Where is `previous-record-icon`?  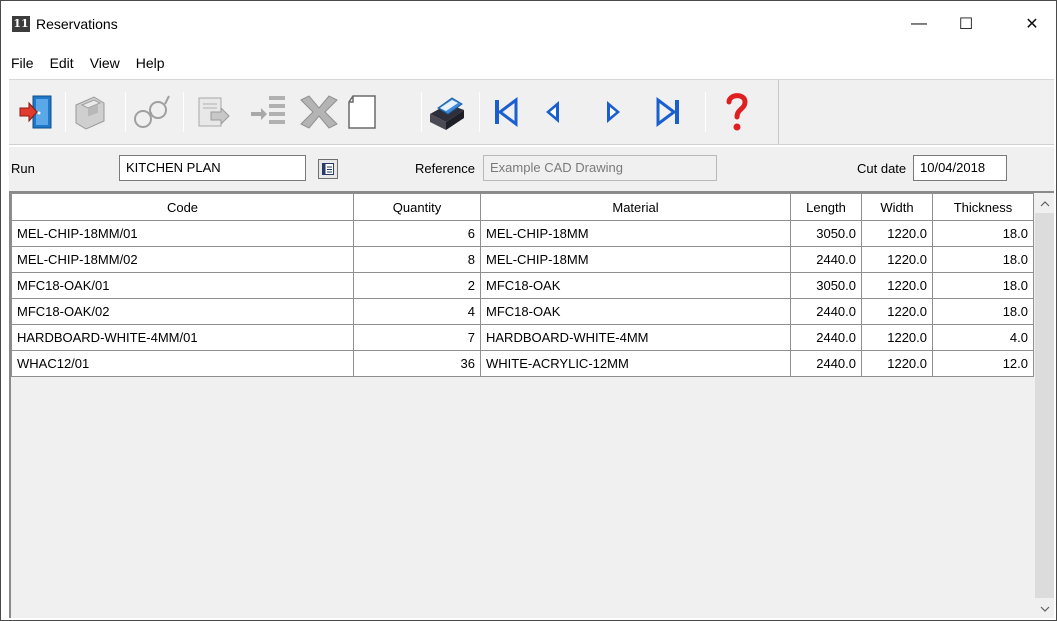 previous-record-icon is located at coordinates (552, 112).